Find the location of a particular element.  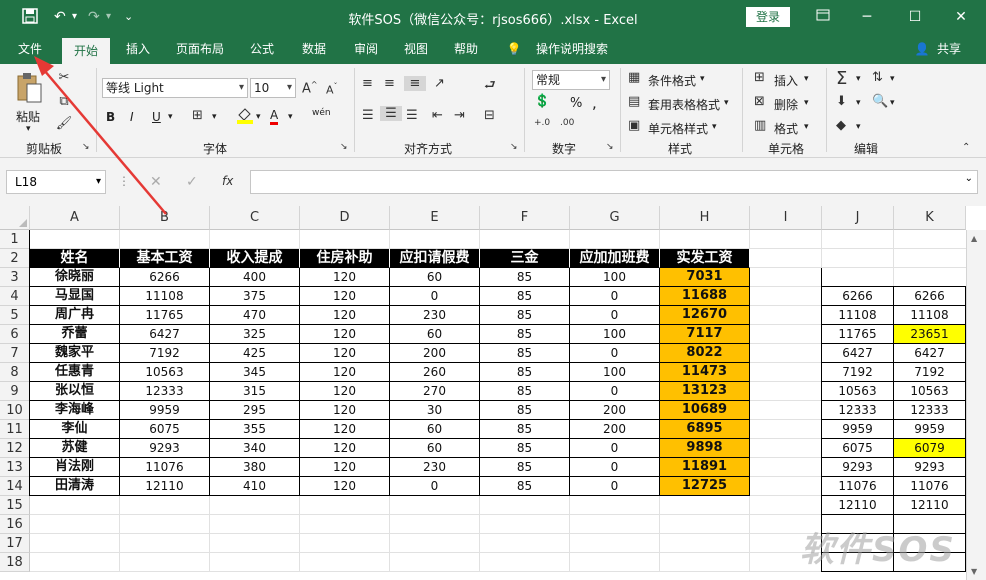

compare-cell-j: 11108 is located at coordinates (858, 315).